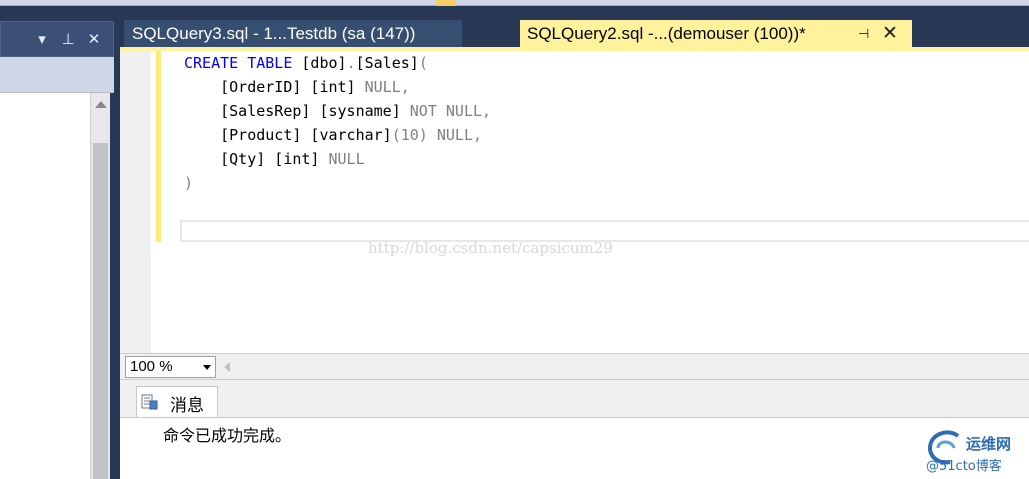  I want to click on sql-token: ., so click(351, 63).